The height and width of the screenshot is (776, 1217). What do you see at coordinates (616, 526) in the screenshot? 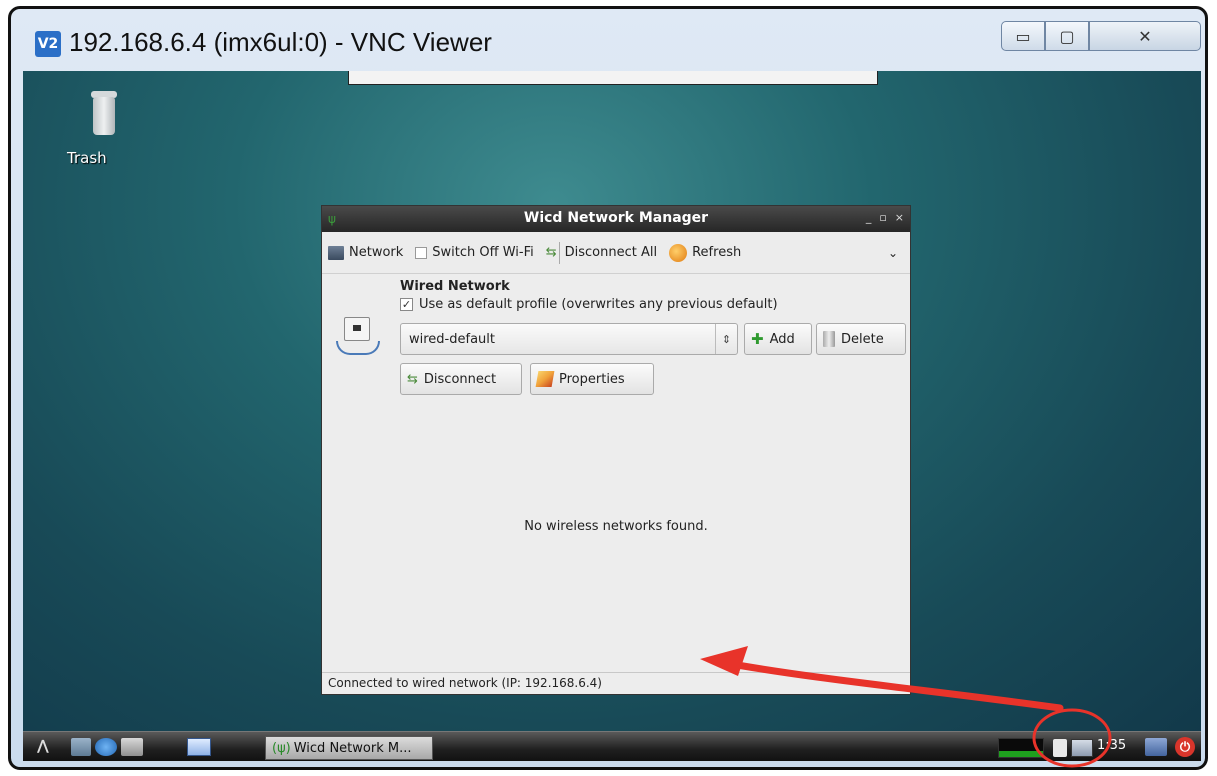
I see `no-wireless-message: No wireless networks found.` at bounding box center [616, 526].